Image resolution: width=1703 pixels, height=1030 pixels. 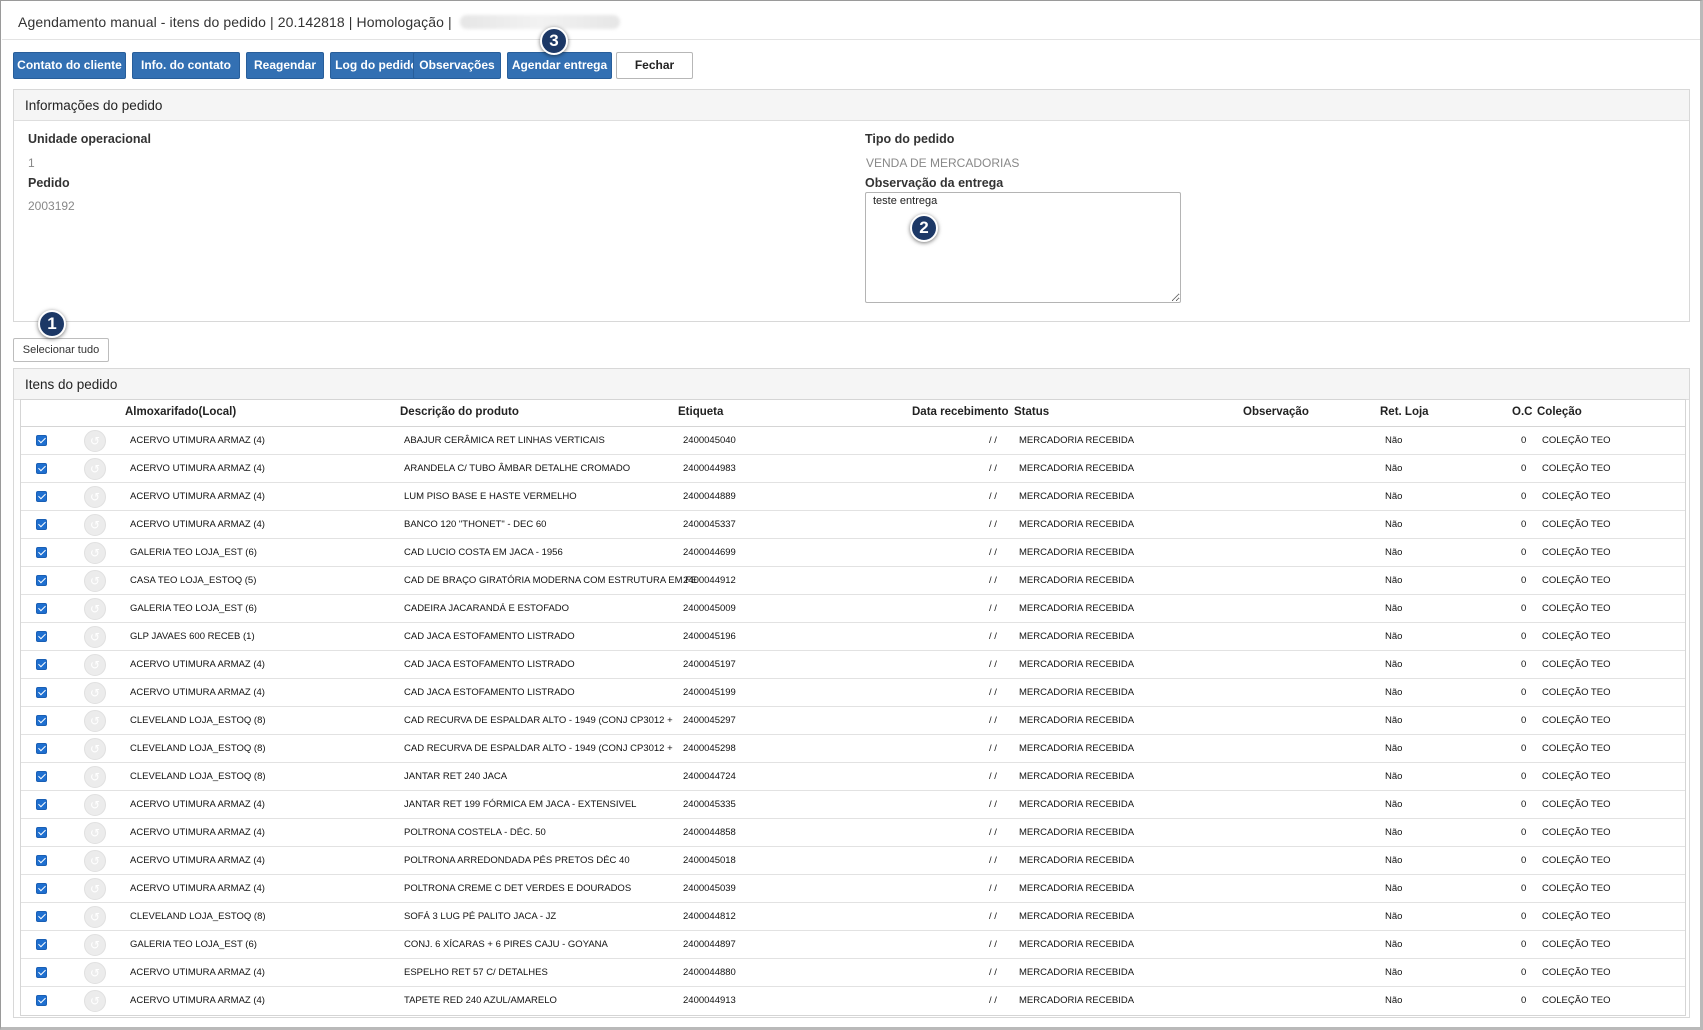 I want to click on obs-entrega-textarea: teste entrega, so click(x=1023, y=247).